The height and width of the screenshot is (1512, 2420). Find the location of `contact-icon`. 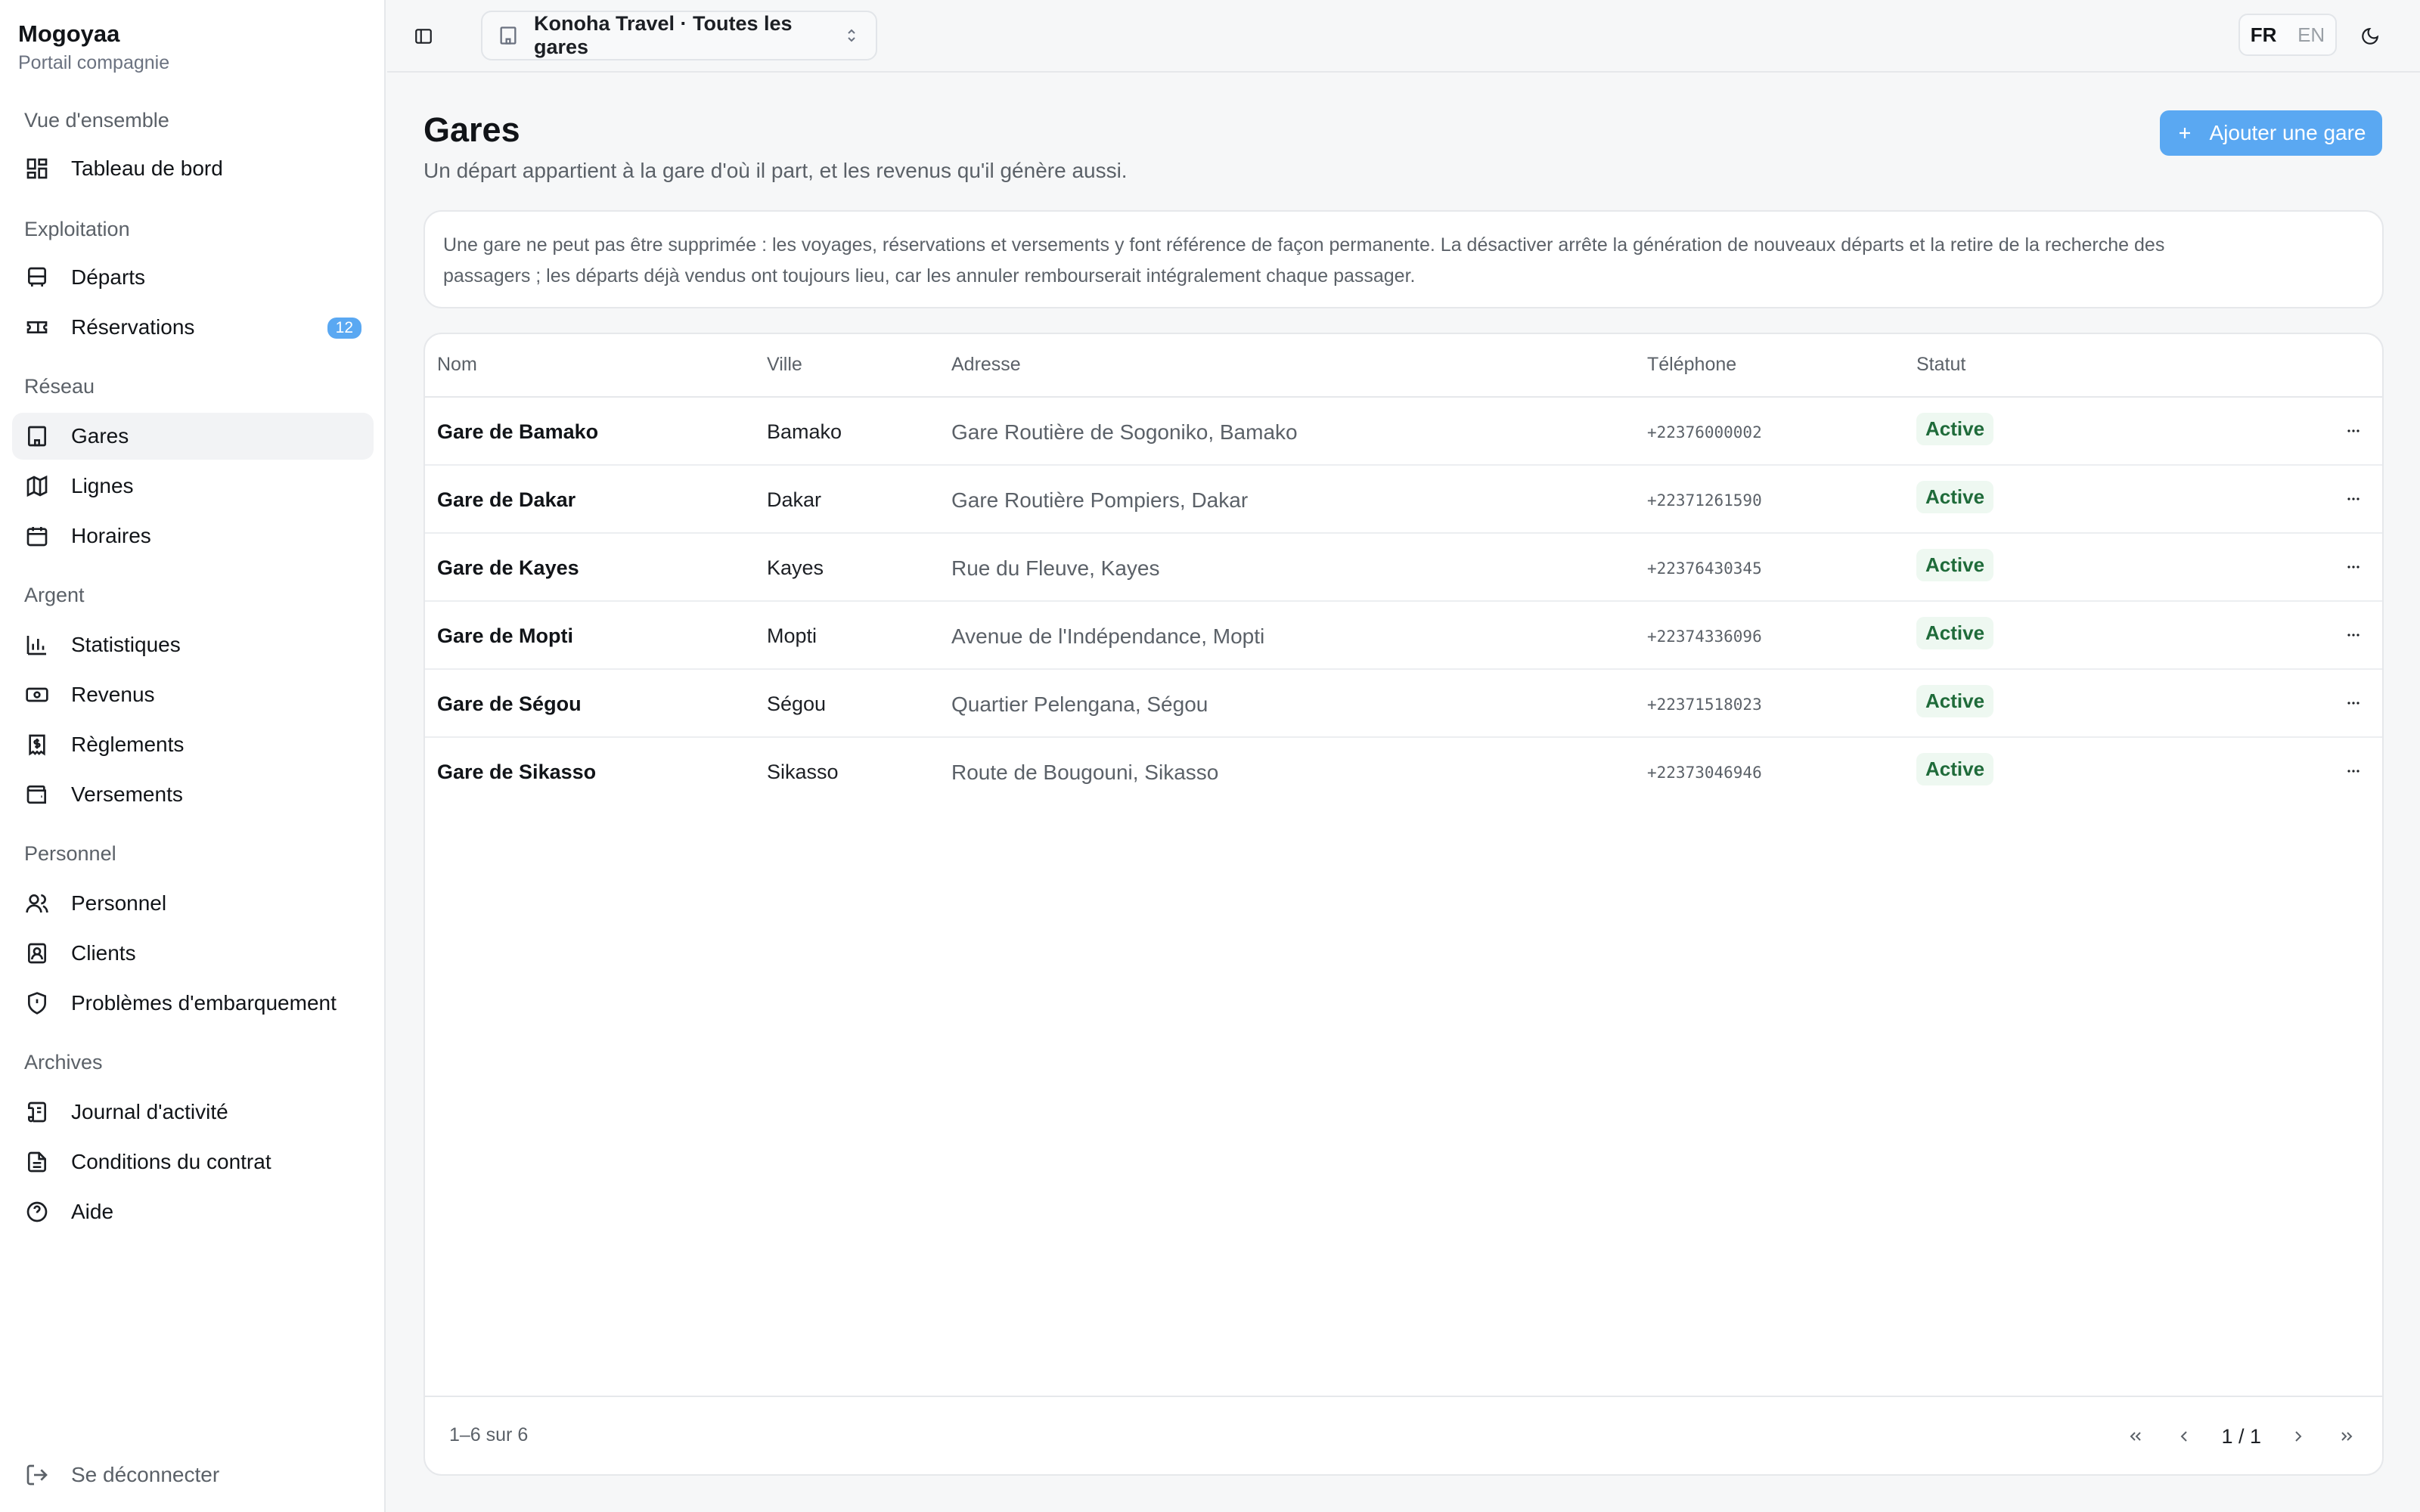

contact-icon is located at coordinates (37, 953).